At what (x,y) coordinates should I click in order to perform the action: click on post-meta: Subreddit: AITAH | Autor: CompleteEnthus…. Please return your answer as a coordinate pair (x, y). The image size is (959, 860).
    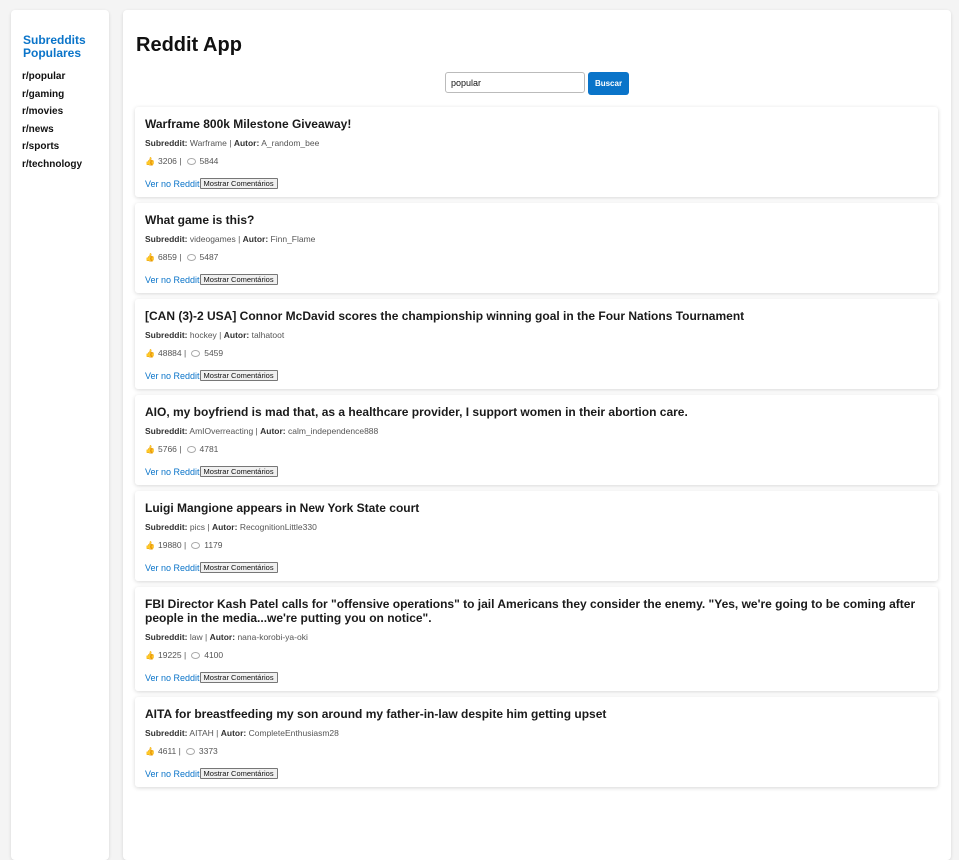
    Looking at the image, I should click on (242, 733).